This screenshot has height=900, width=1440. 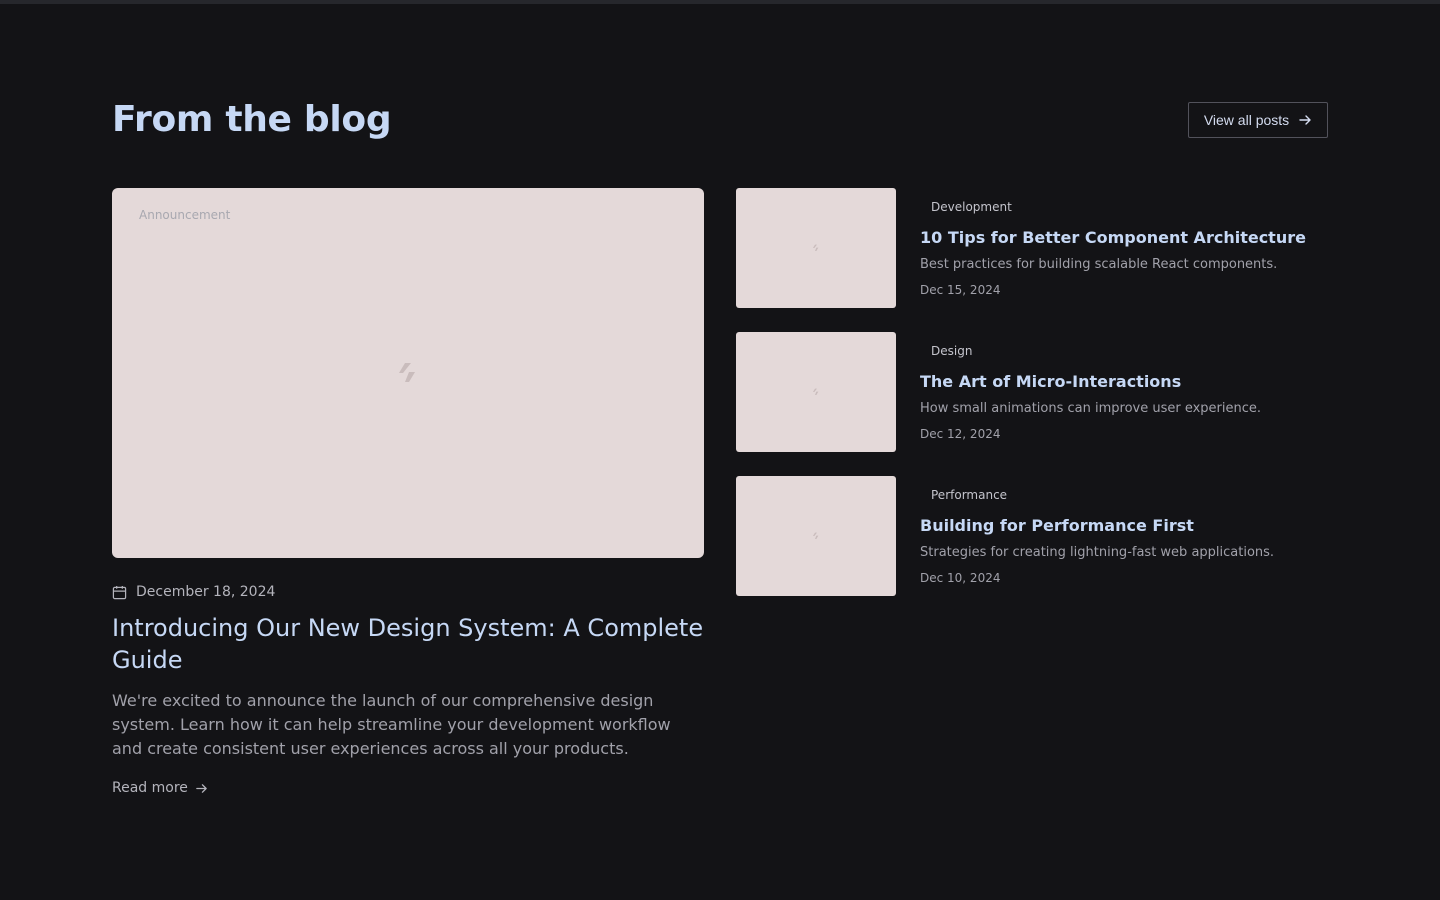 What do you see at coordinates (1057, 525) in the screenshot?
I see `post-title: Building for Performance First` at bounding box center [1057, 525].